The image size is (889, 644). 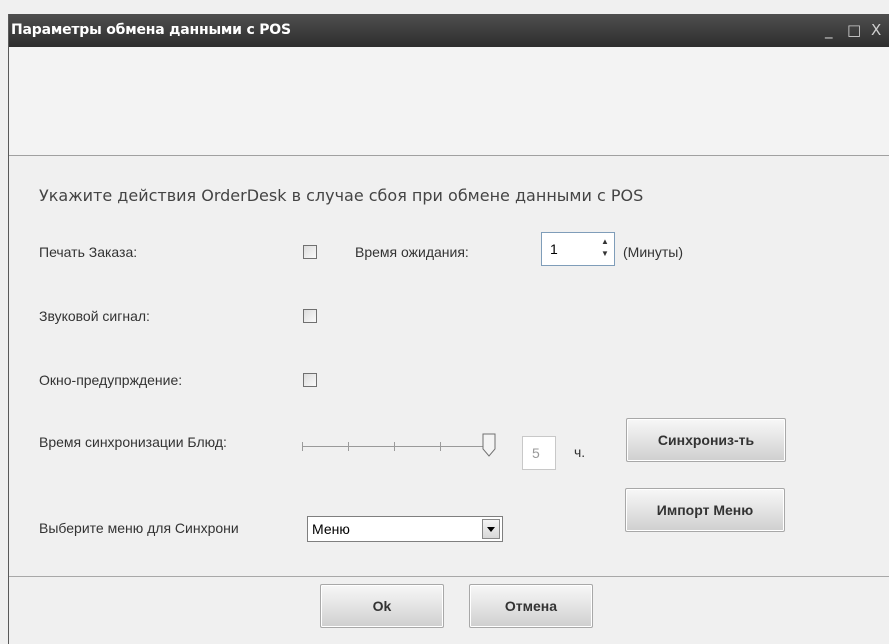 What do you see at coordinates (405, 529) in the screenshot?
I see `menu-select: Меню` at bounding box center [405, 529].